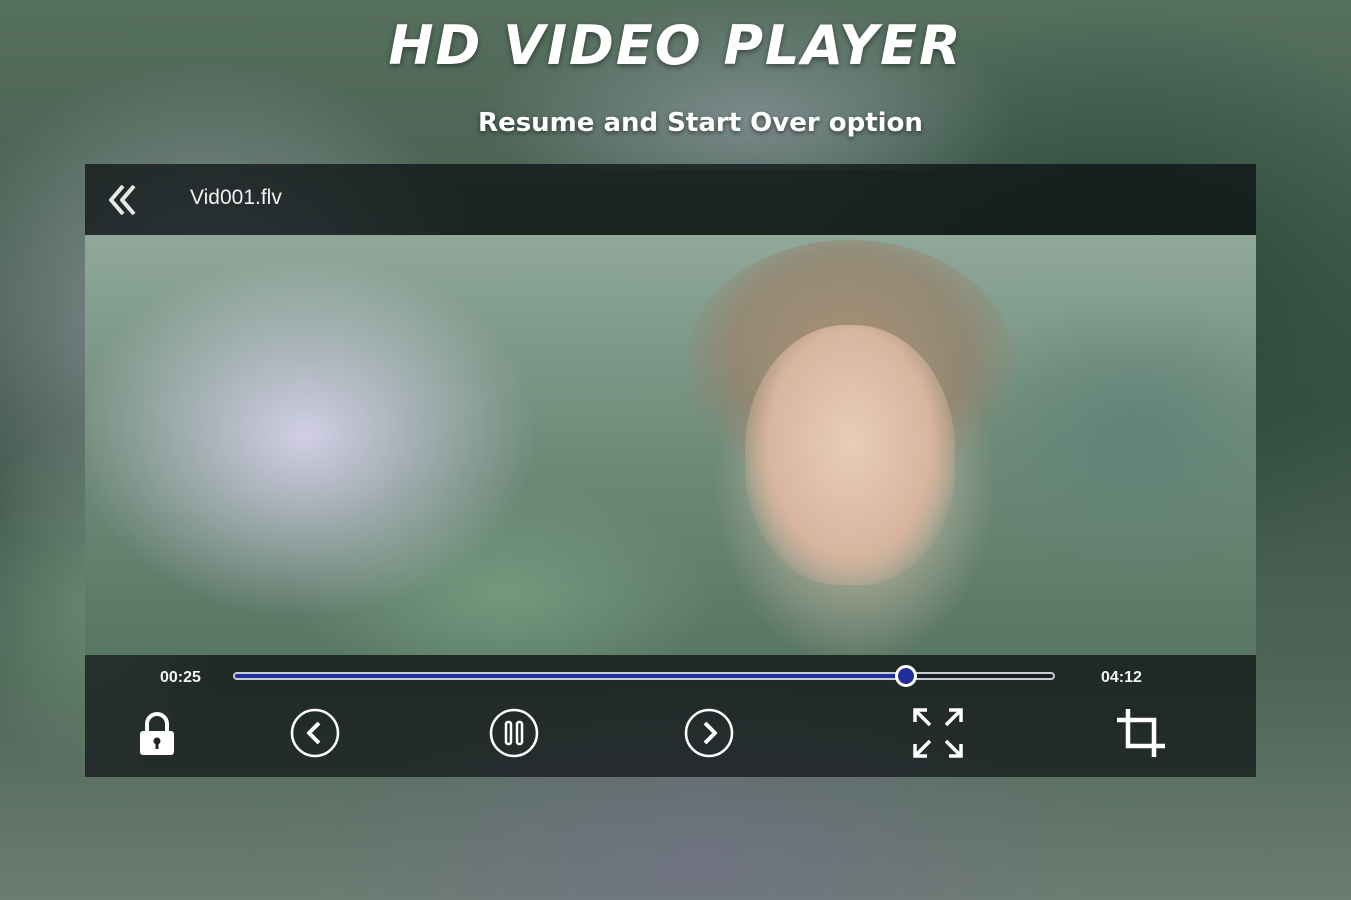 Image resolution: width=1351 pixels, height=900 pixels. What do you see at coordinates (570, 676) in the screenshot?
I see `seek-bar-progress` at bounding box center [570, 676].